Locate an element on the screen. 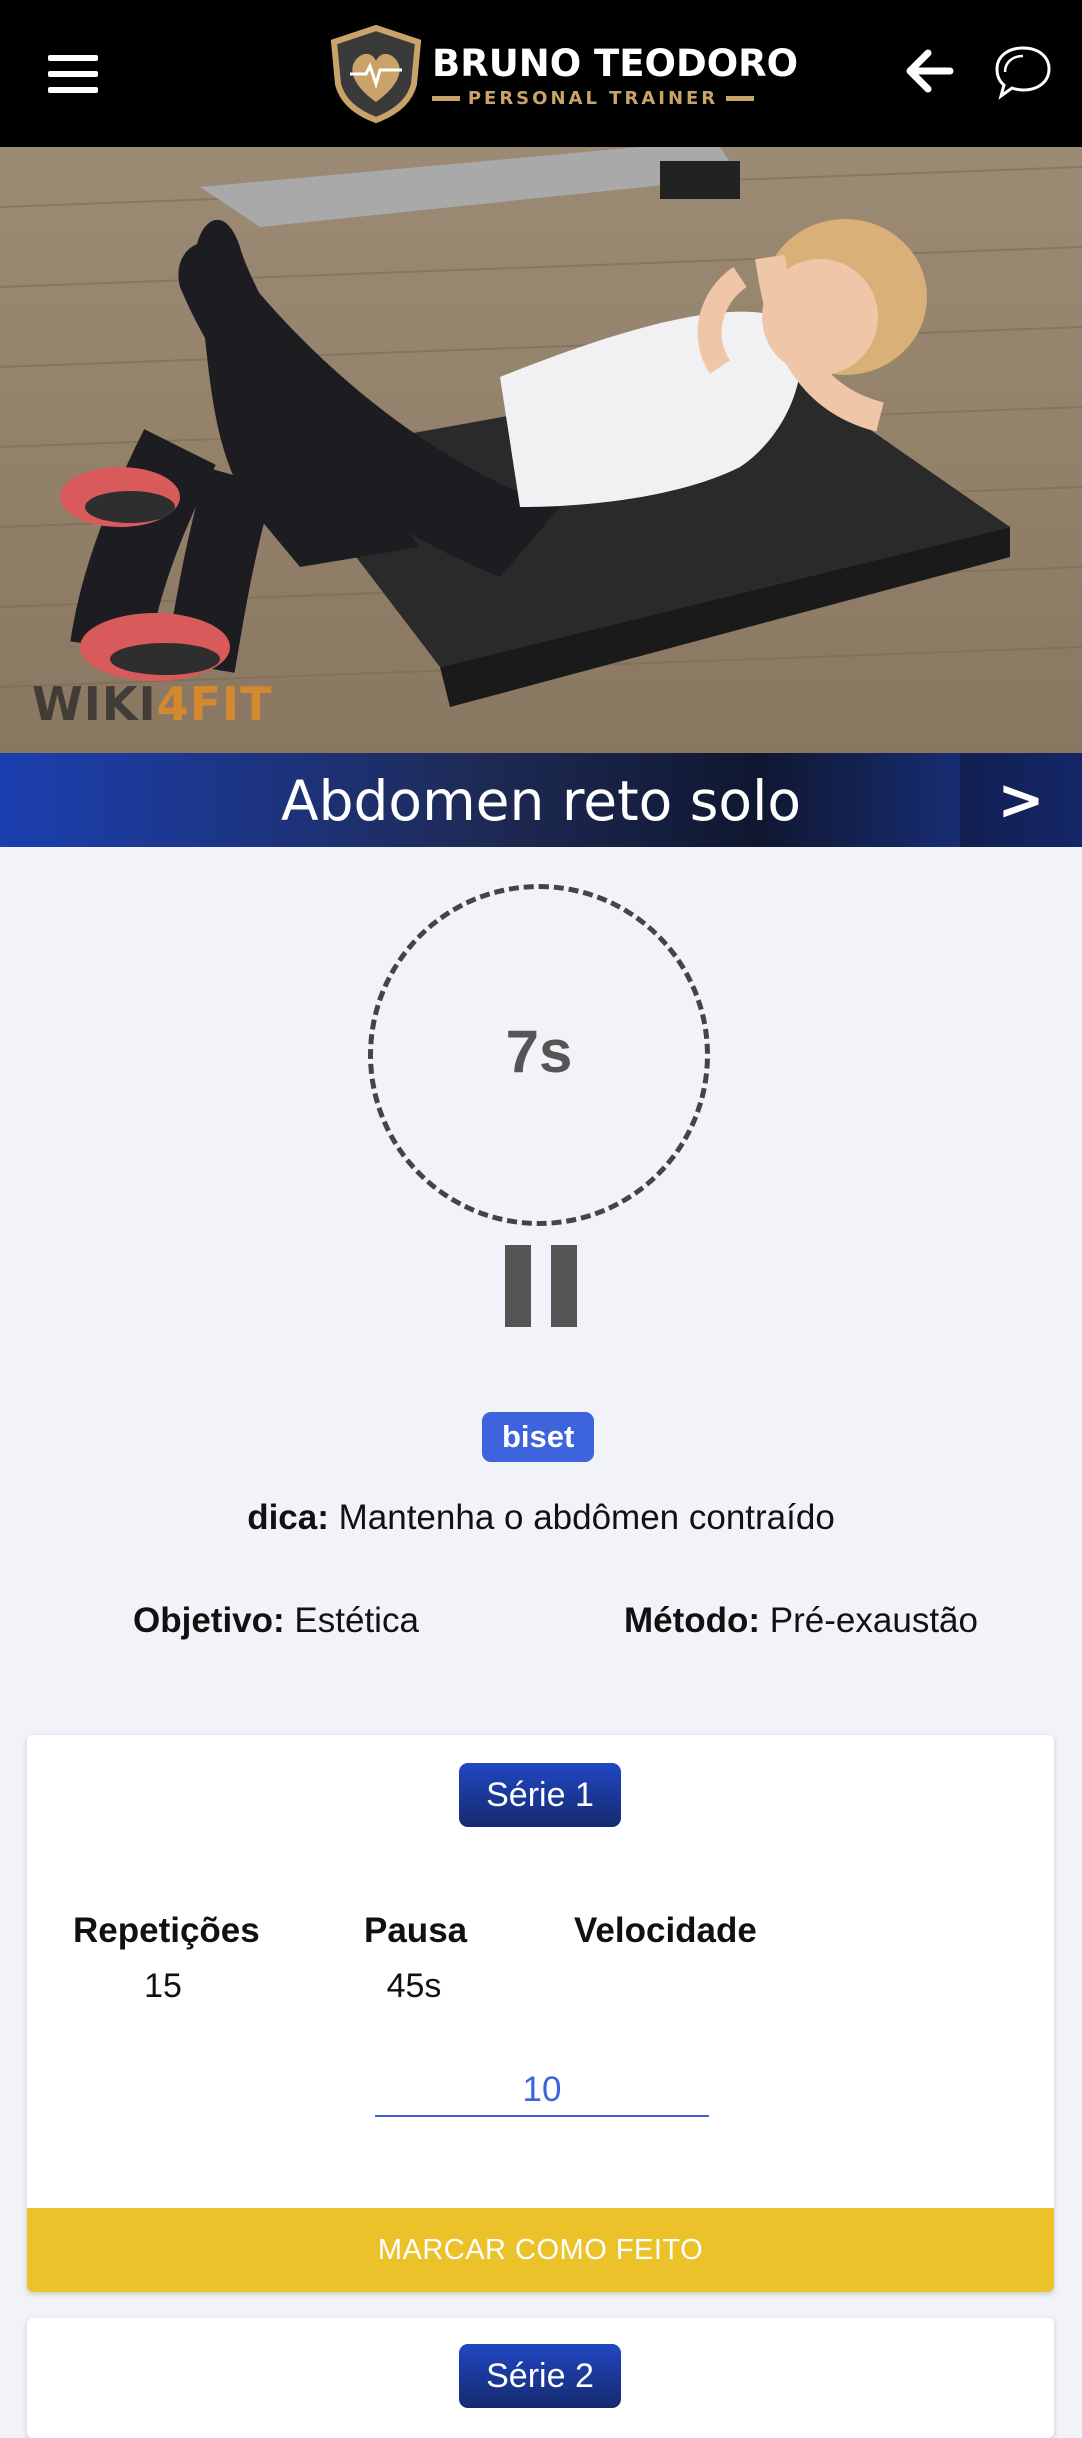 The width and height of the screenshot is (1082, 2438). app-header: BRUNO TEODORO PERSONAL TRAINER is located at coordinates (541, 73).